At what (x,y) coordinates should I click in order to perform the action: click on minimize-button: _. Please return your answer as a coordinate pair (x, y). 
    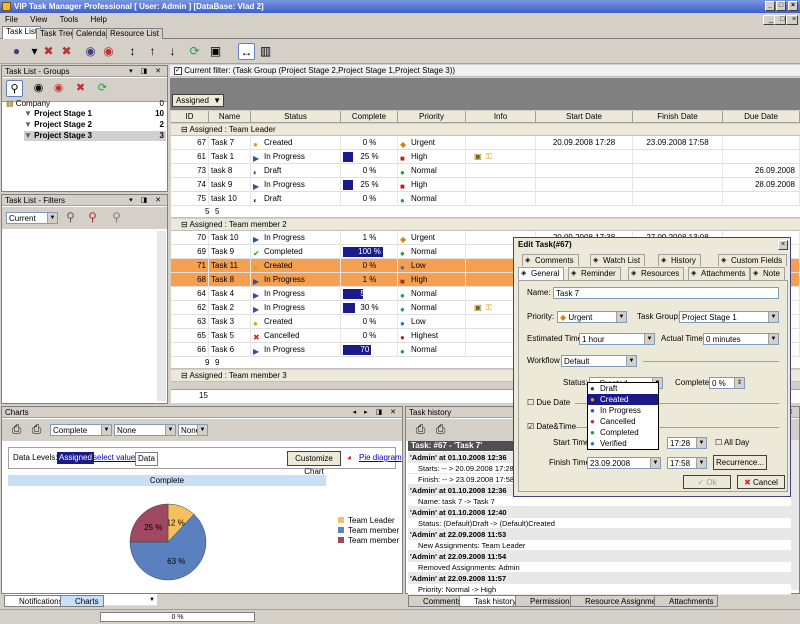
    Looking at the image, I should click on (770, 6).